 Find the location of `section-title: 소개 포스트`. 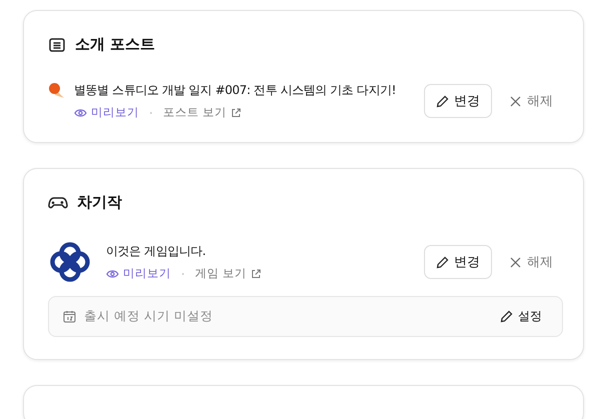

section-title: 소개 포스트 is located at coordinates (115, 44).